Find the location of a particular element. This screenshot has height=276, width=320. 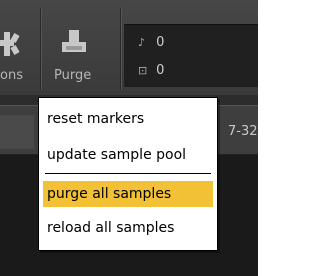

menu-item-reset-markers: reset markers is located at coordinates (128, 119).